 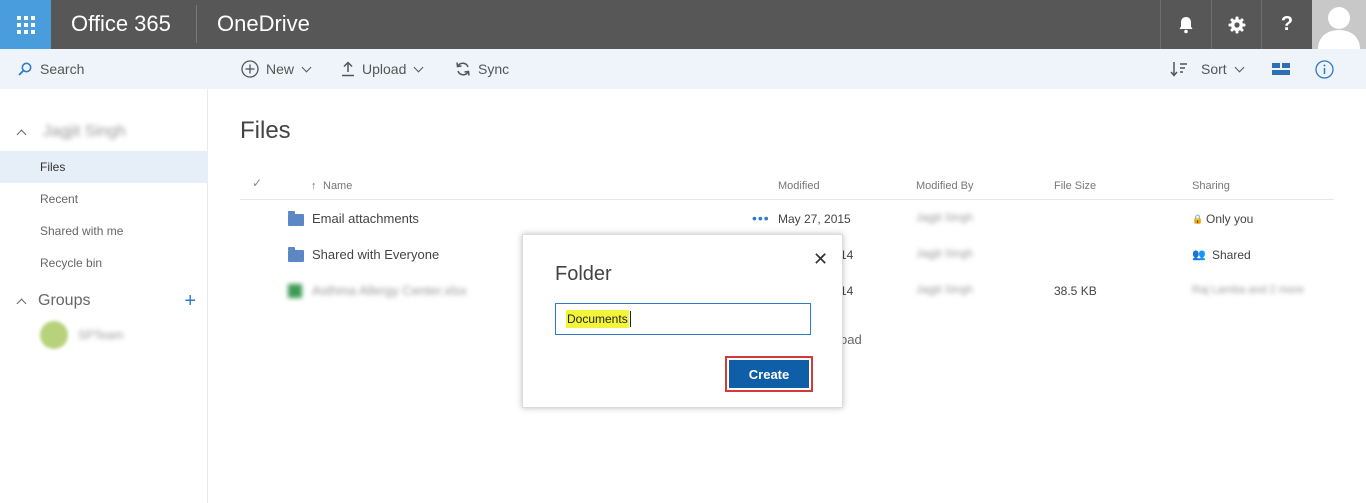 What do you see at coordinates (53, 167) in the screenshot?
I see `nav-item-label: Files` at bounding box center [53, 167].